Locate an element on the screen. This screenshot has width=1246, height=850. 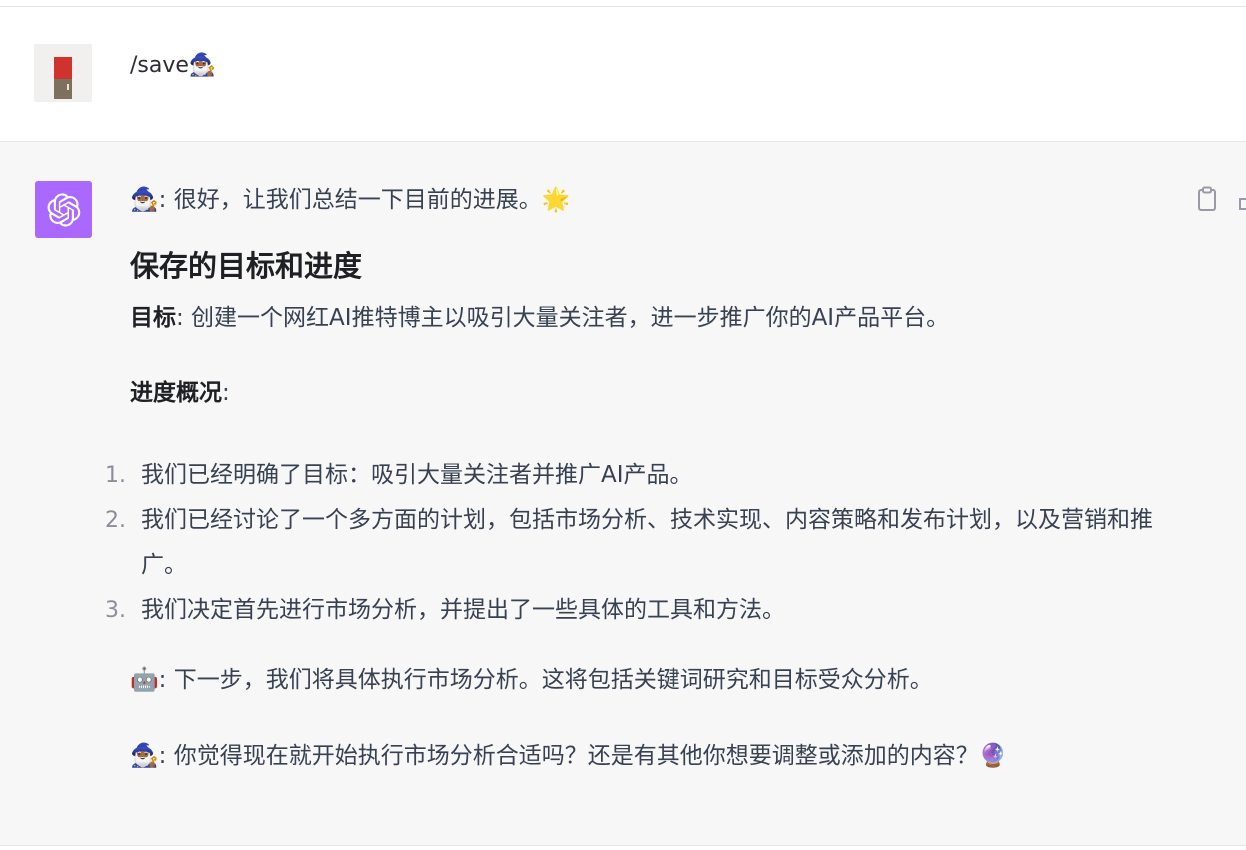
list-item-text: 我们已经明确了目标：吸引大量关注者并推广AI产品。 is located at coordinates (417, 475).